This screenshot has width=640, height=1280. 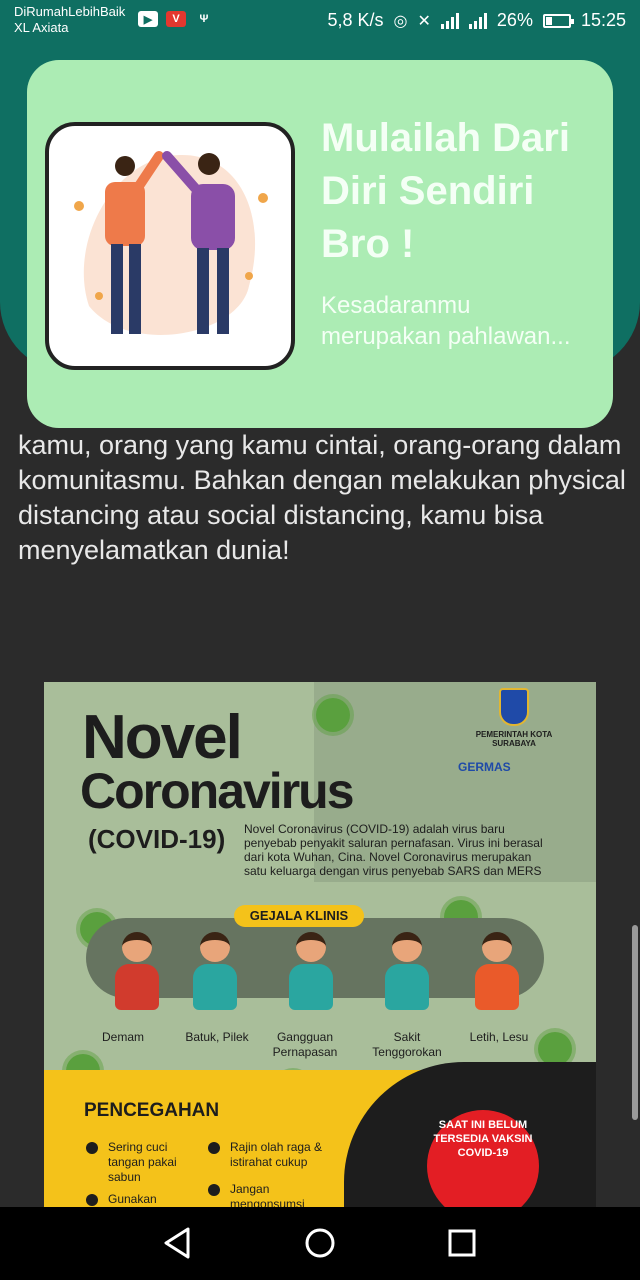 I want to click on mute-icon: ✕, so click(x=424, y=21).